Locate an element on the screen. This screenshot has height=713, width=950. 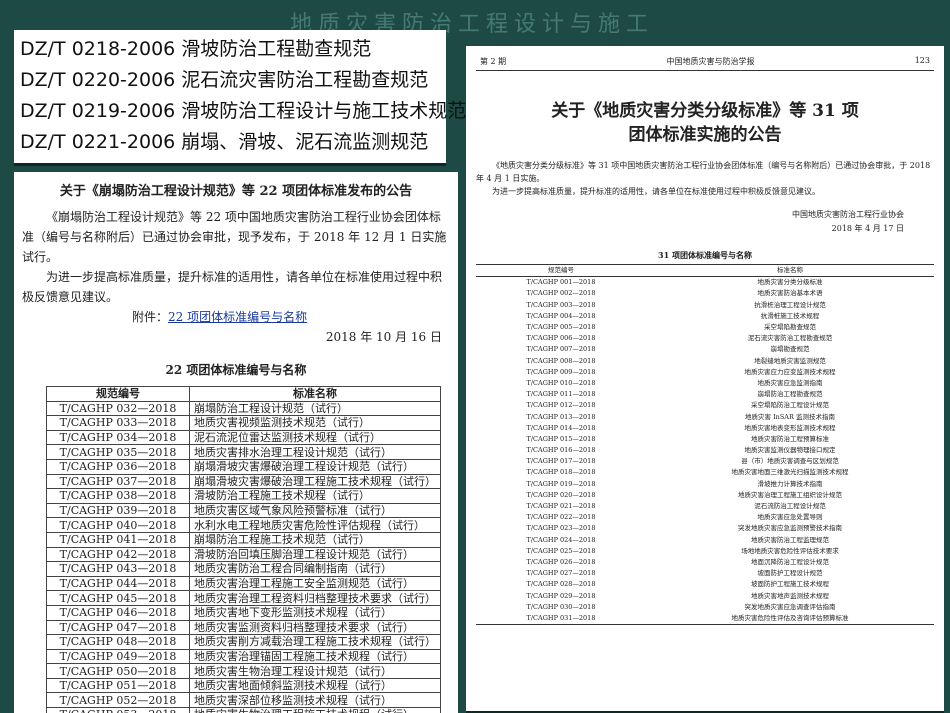
standard-name-cell: 滑坡防治工程施工技术规程（试行） is located at coordinates (315, 496).